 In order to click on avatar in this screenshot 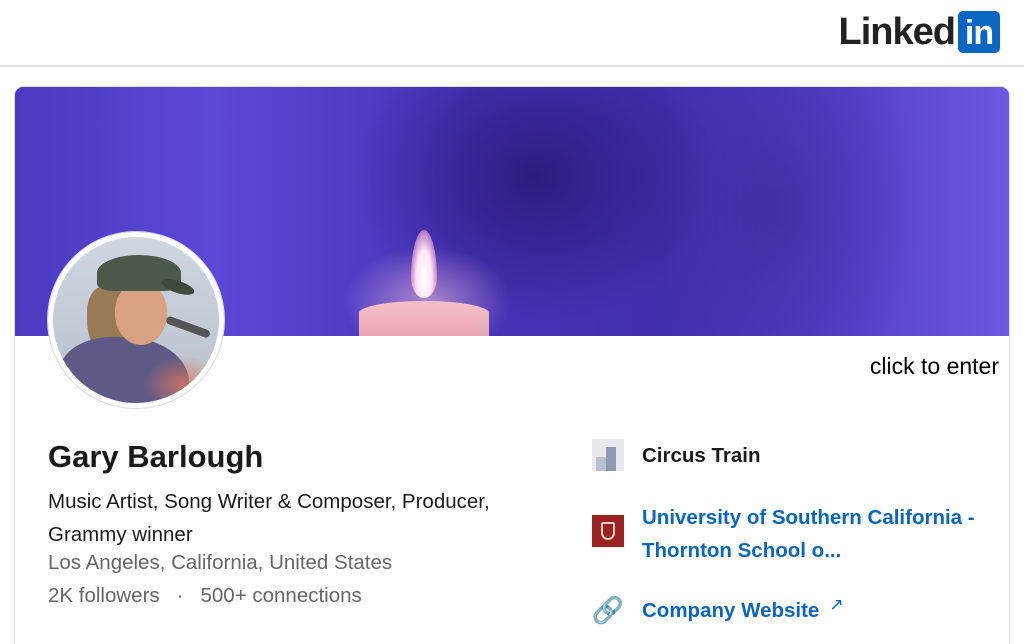, I will do `click(136, 320)`.